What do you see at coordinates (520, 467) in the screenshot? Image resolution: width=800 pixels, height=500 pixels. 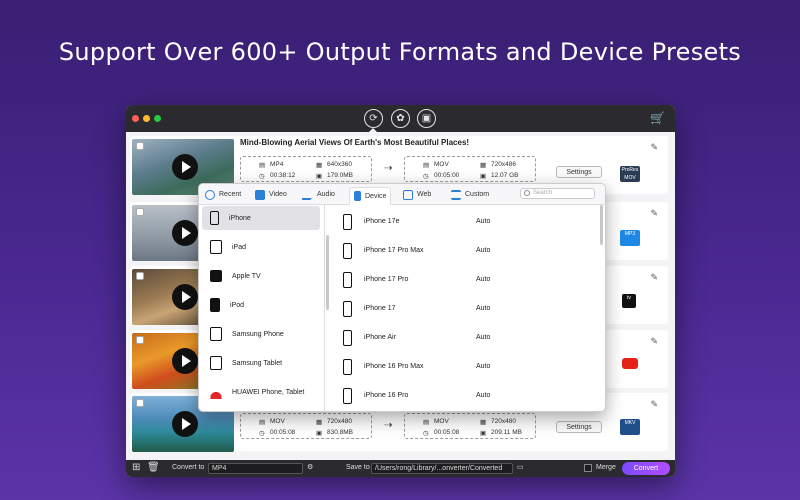 I see `folder-icon: ▭` at bounding box center [520, 467].